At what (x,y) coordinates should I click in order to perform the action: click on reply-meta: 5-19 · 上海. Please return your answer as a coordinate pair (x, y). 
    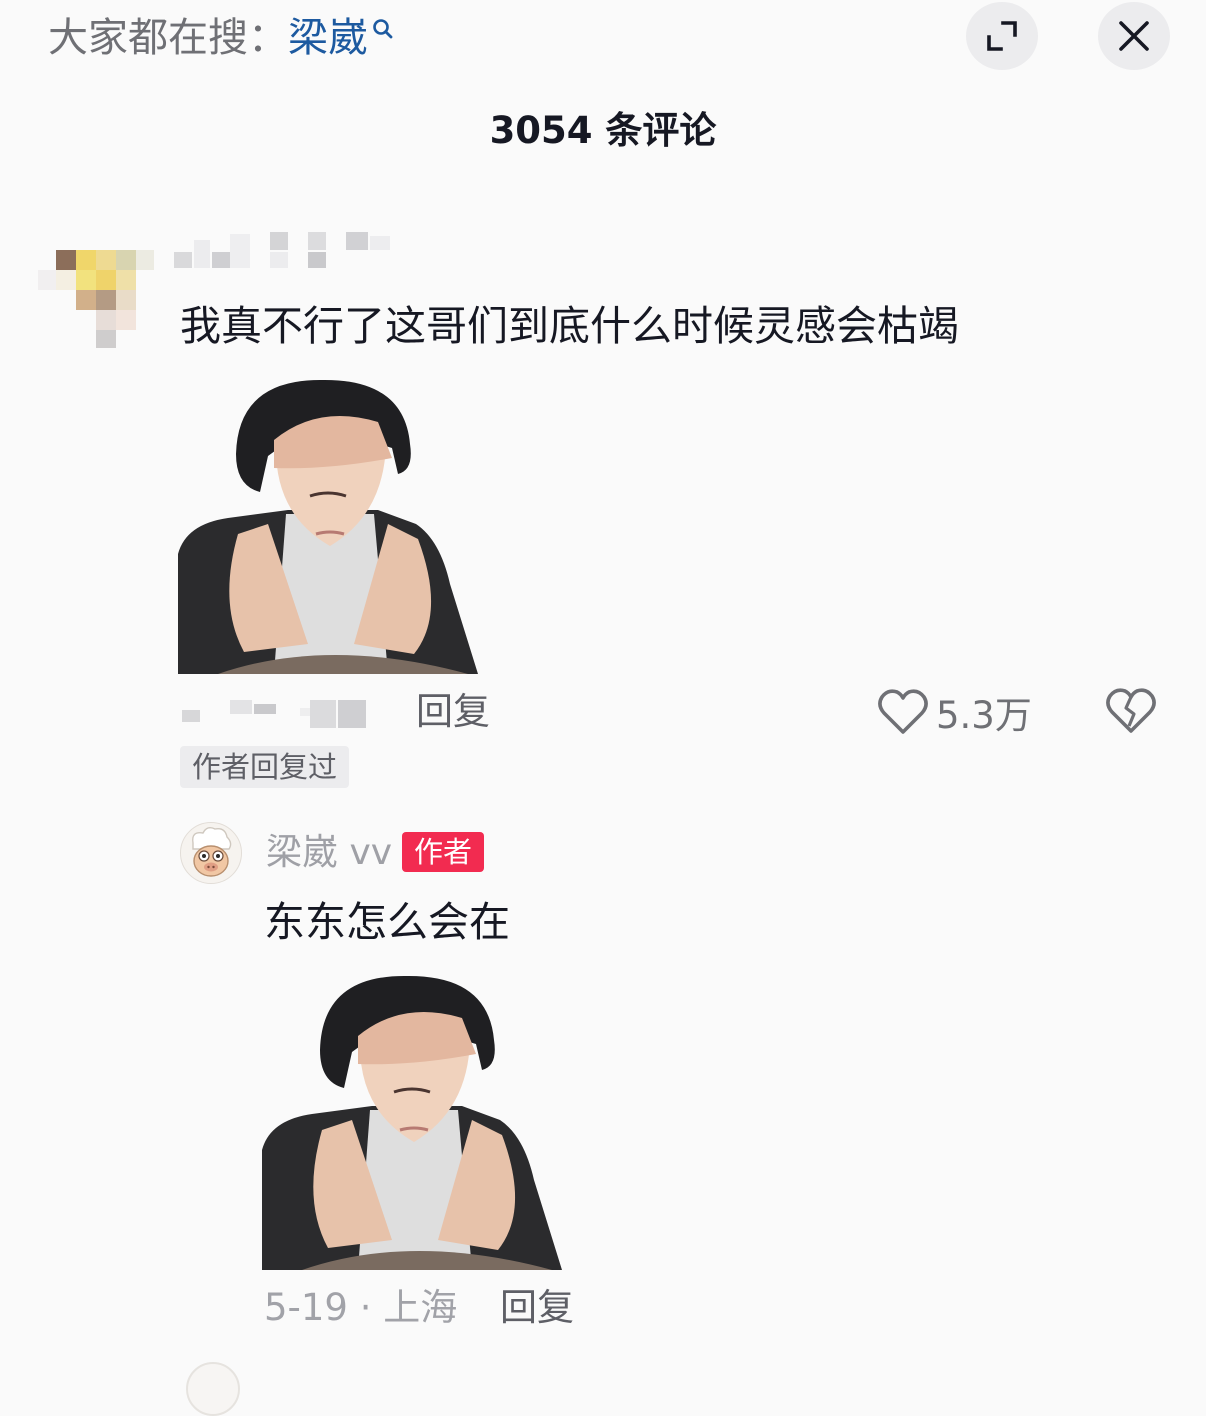
    Looking at the image, I should click on (361, 1307).